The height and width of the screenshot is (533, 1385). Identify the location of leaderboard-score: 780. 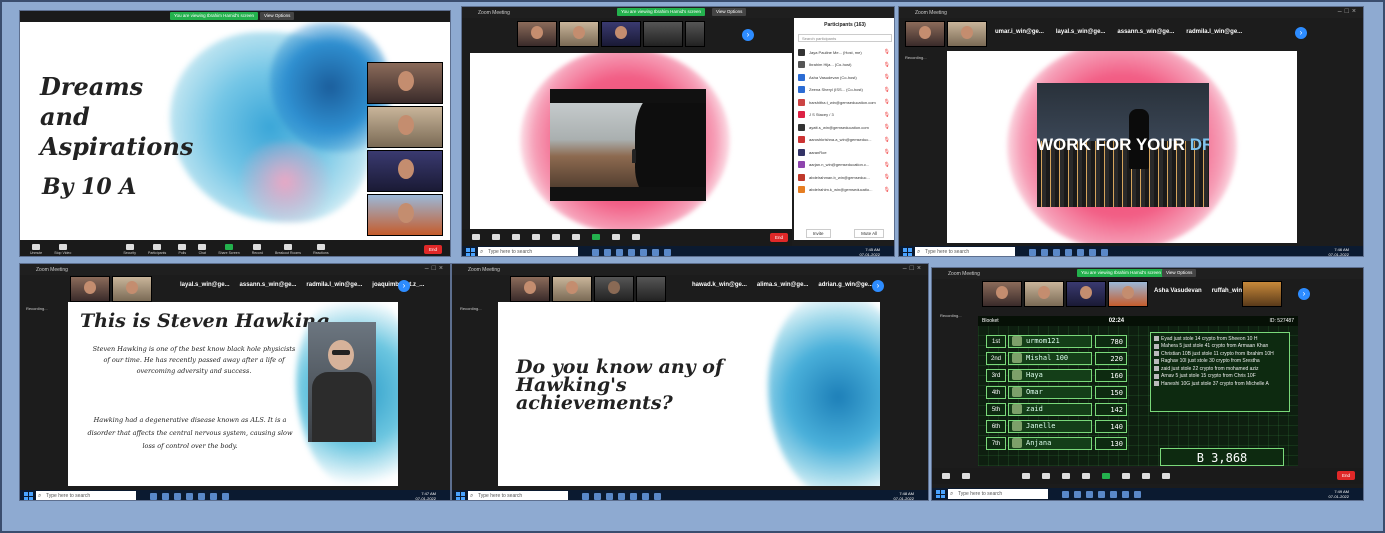
(1111, 341).